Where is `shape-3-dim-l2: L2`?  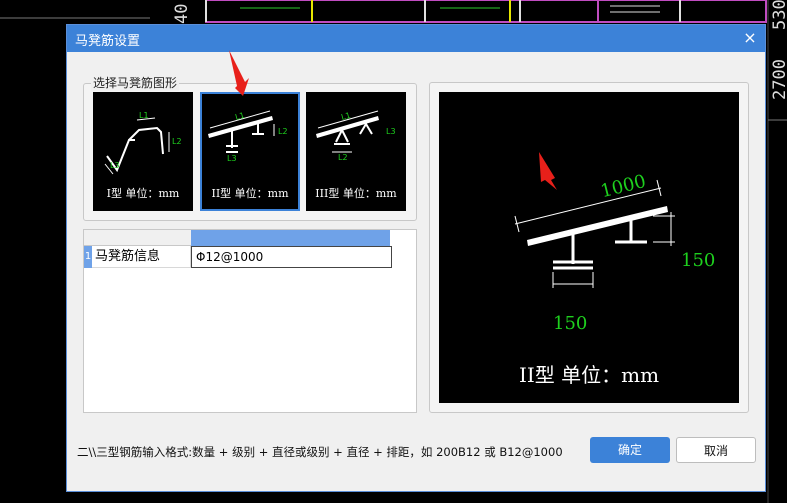
shape-3-dim-l2: L2 is located at coordinates (343, 157).